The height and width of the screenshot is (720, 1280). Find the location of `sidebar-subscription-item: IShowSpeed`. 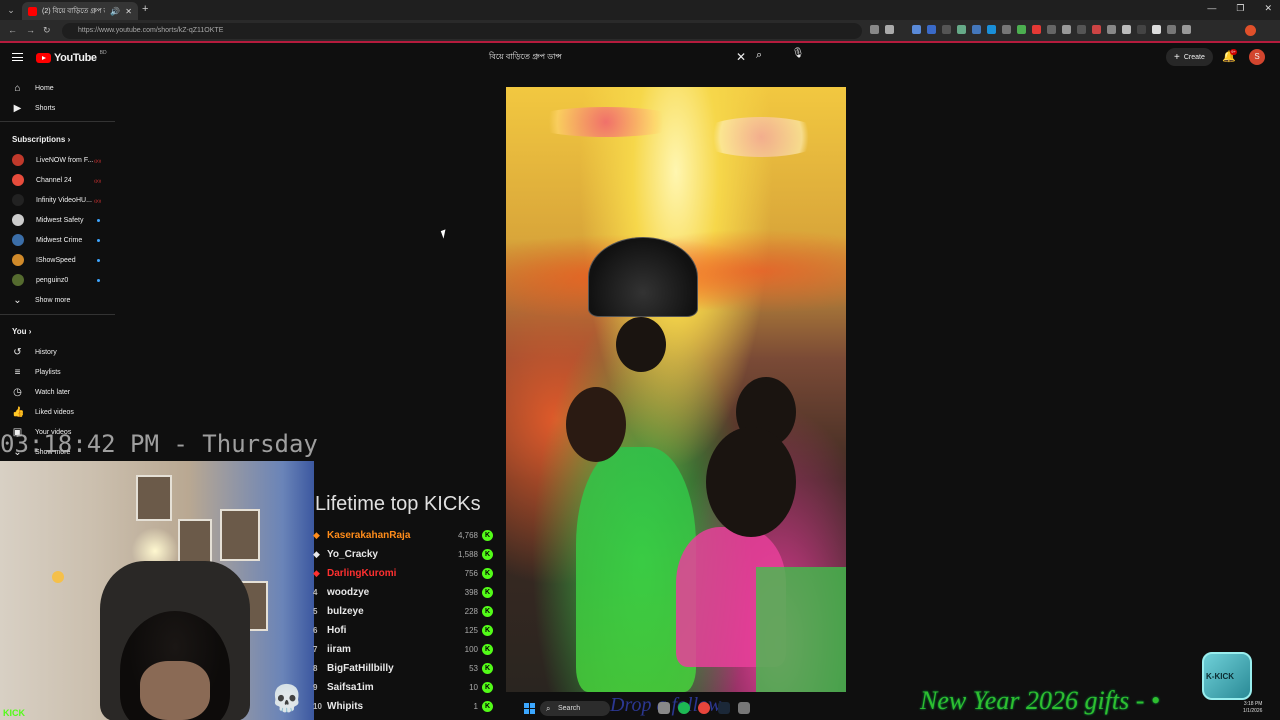

sidebar-subscription-item: IShowSpeed is located at coordinates (57, 260).